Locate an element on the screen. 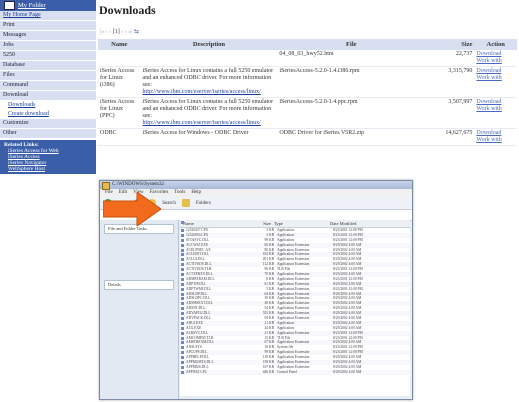 The width and height of the screenshot is (519, 402). page-title: Downloads is located at coordinates (127, 10).